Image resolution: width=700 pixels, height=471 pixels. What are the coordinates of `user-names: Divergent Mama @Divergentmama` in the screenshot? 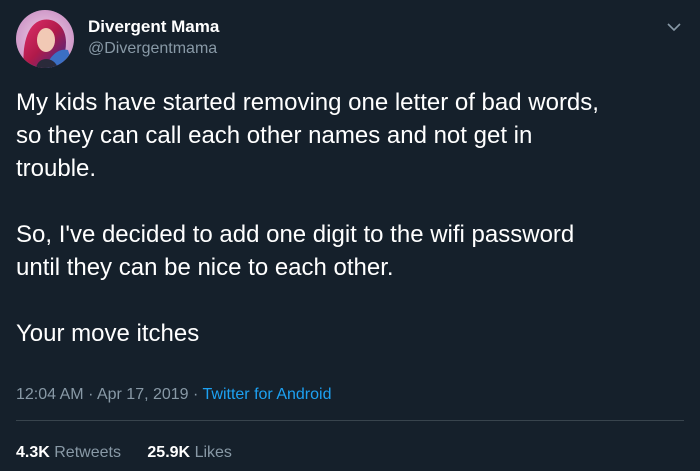 It's located at (153, 38).